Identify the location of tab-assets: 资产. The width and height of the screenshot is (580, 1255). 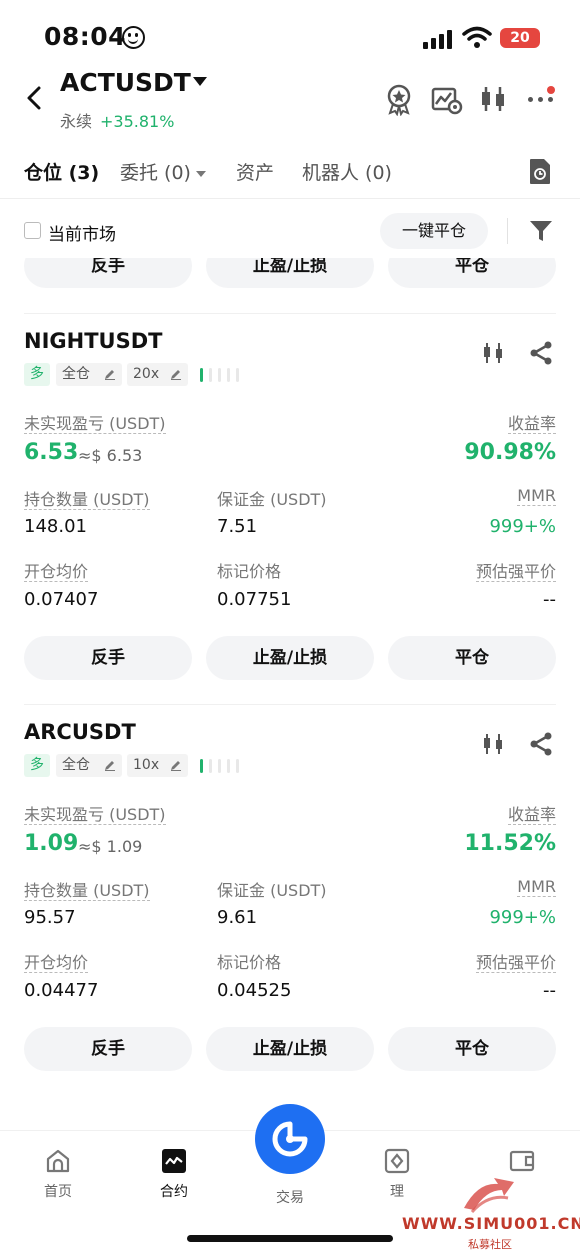
(255, 171).